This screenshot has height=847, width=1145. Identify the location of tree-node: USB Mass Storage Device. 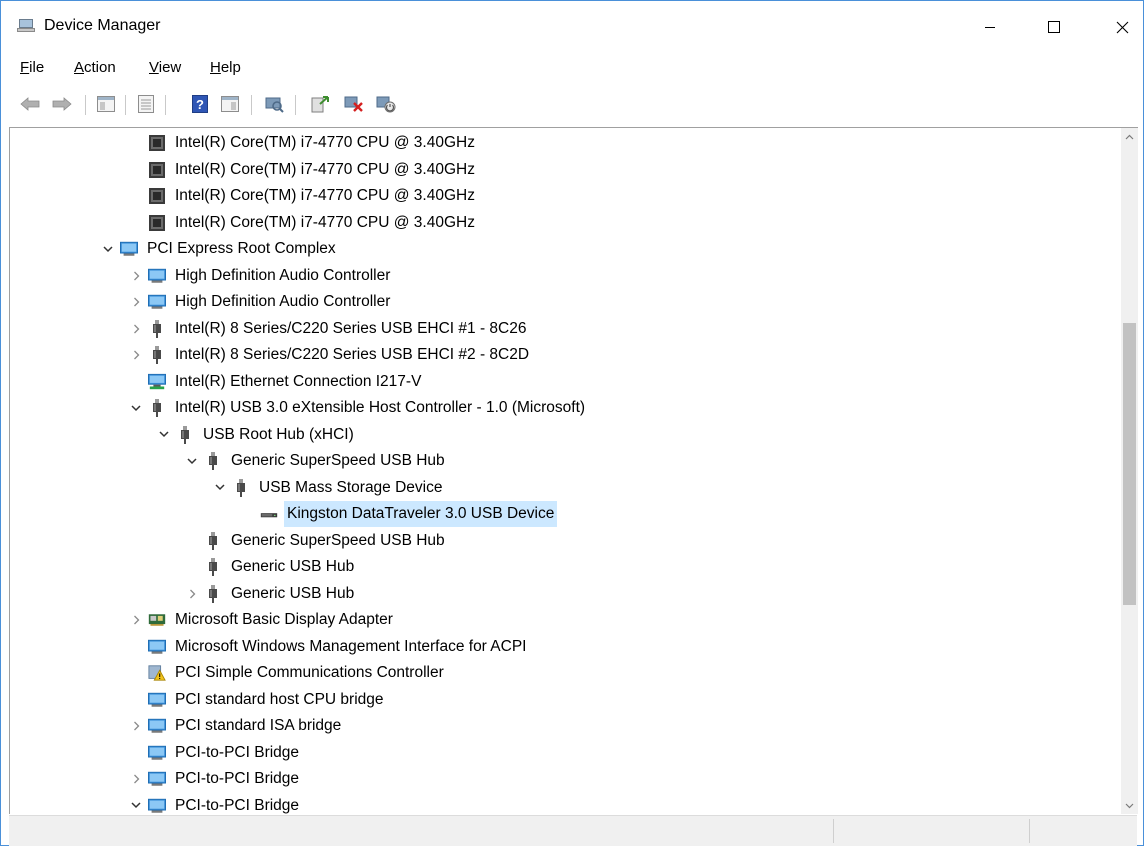
(329, 488).